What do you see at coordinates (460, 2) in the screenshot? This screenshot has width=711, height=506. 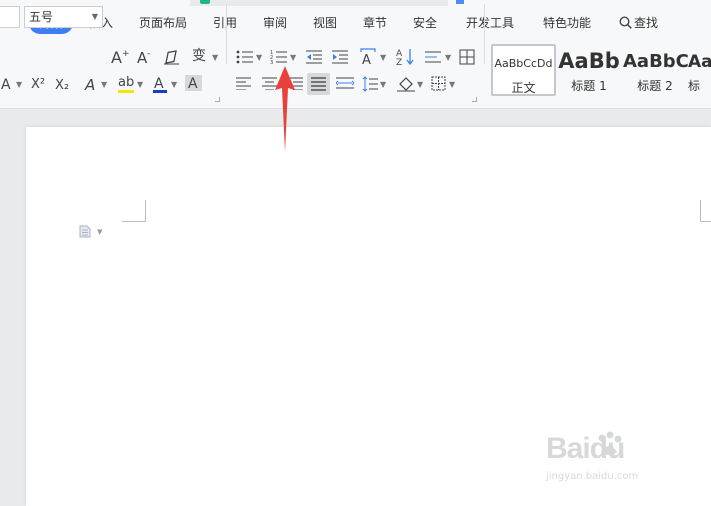 I see `document-tab-icon-active` at bounding box center [460, 2].